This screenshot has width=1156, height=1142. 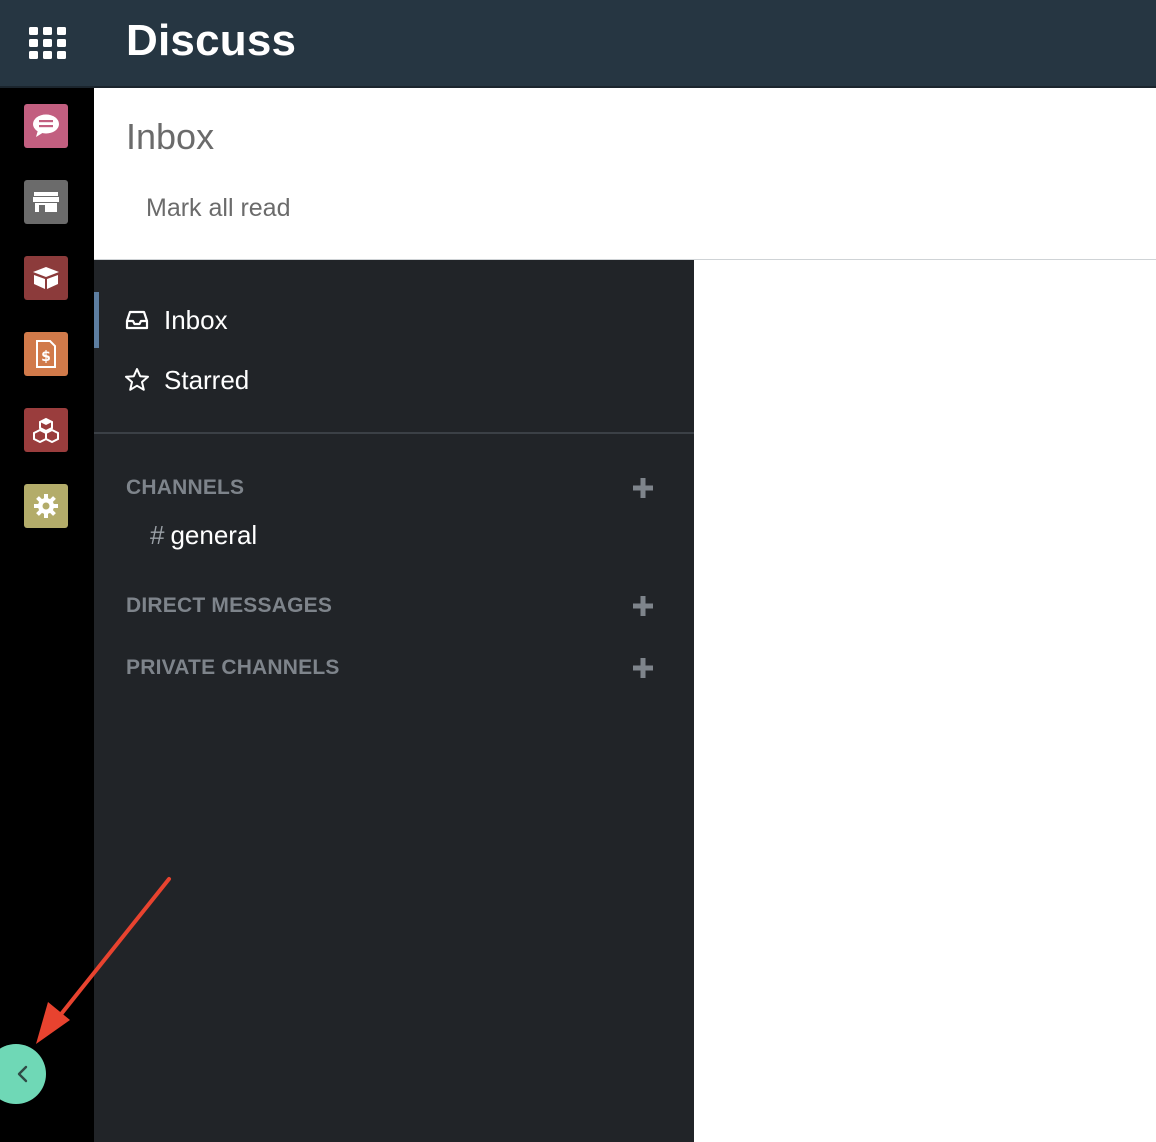 I want to click on rail-app-discuss, so click(x=46, y=126).